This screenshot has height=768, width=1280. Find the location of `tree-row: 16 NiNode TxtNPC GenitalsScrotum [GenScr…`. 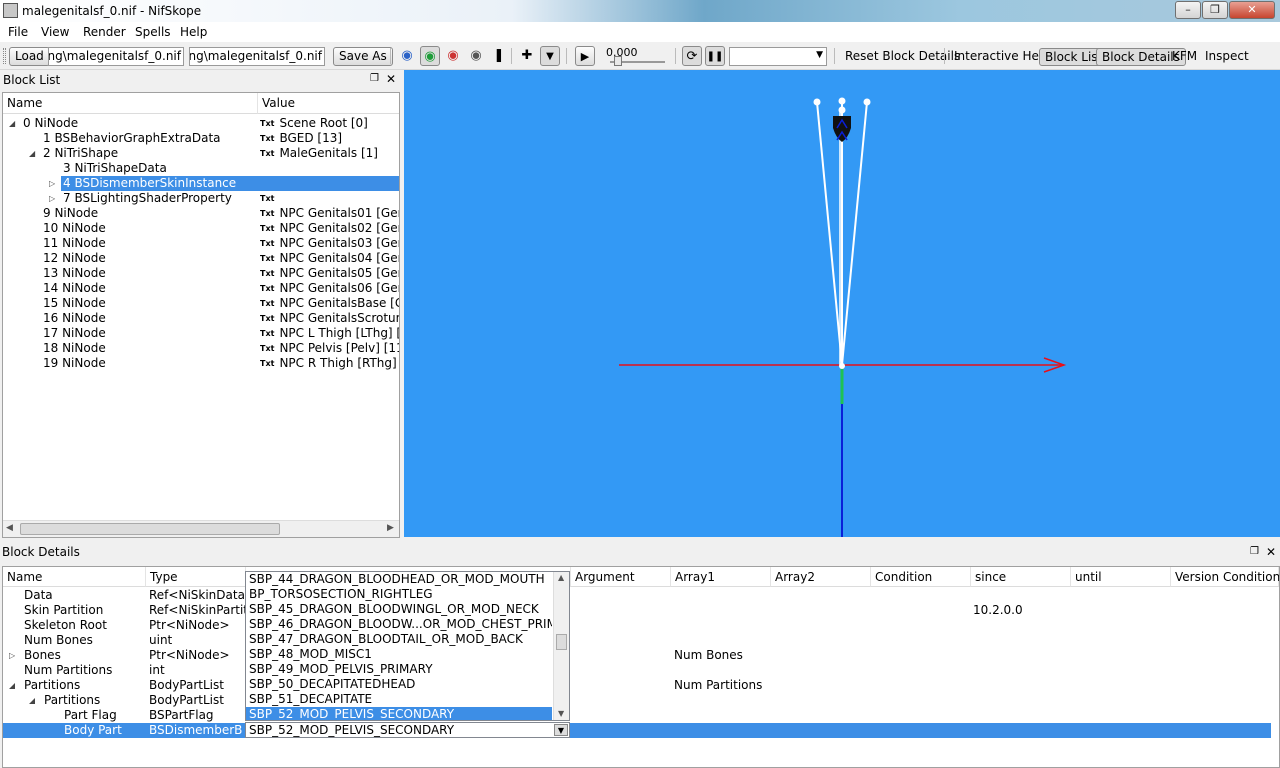

tree-row: 16 NiNode TxtNPC GenitalsScrotum [GenScr… is located at coordinates (201, 318).